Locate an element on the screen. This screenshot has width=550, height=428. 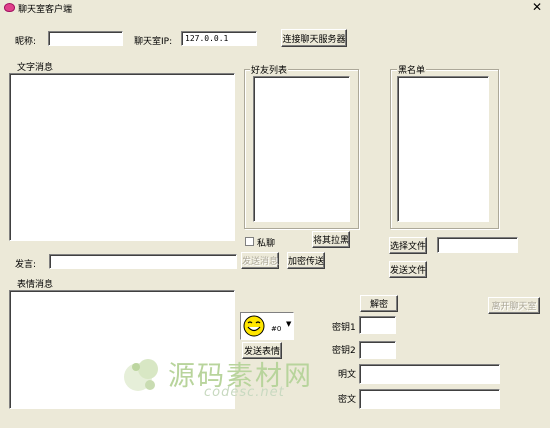
private-chat-checkbox is located at coordinates (249, 241).